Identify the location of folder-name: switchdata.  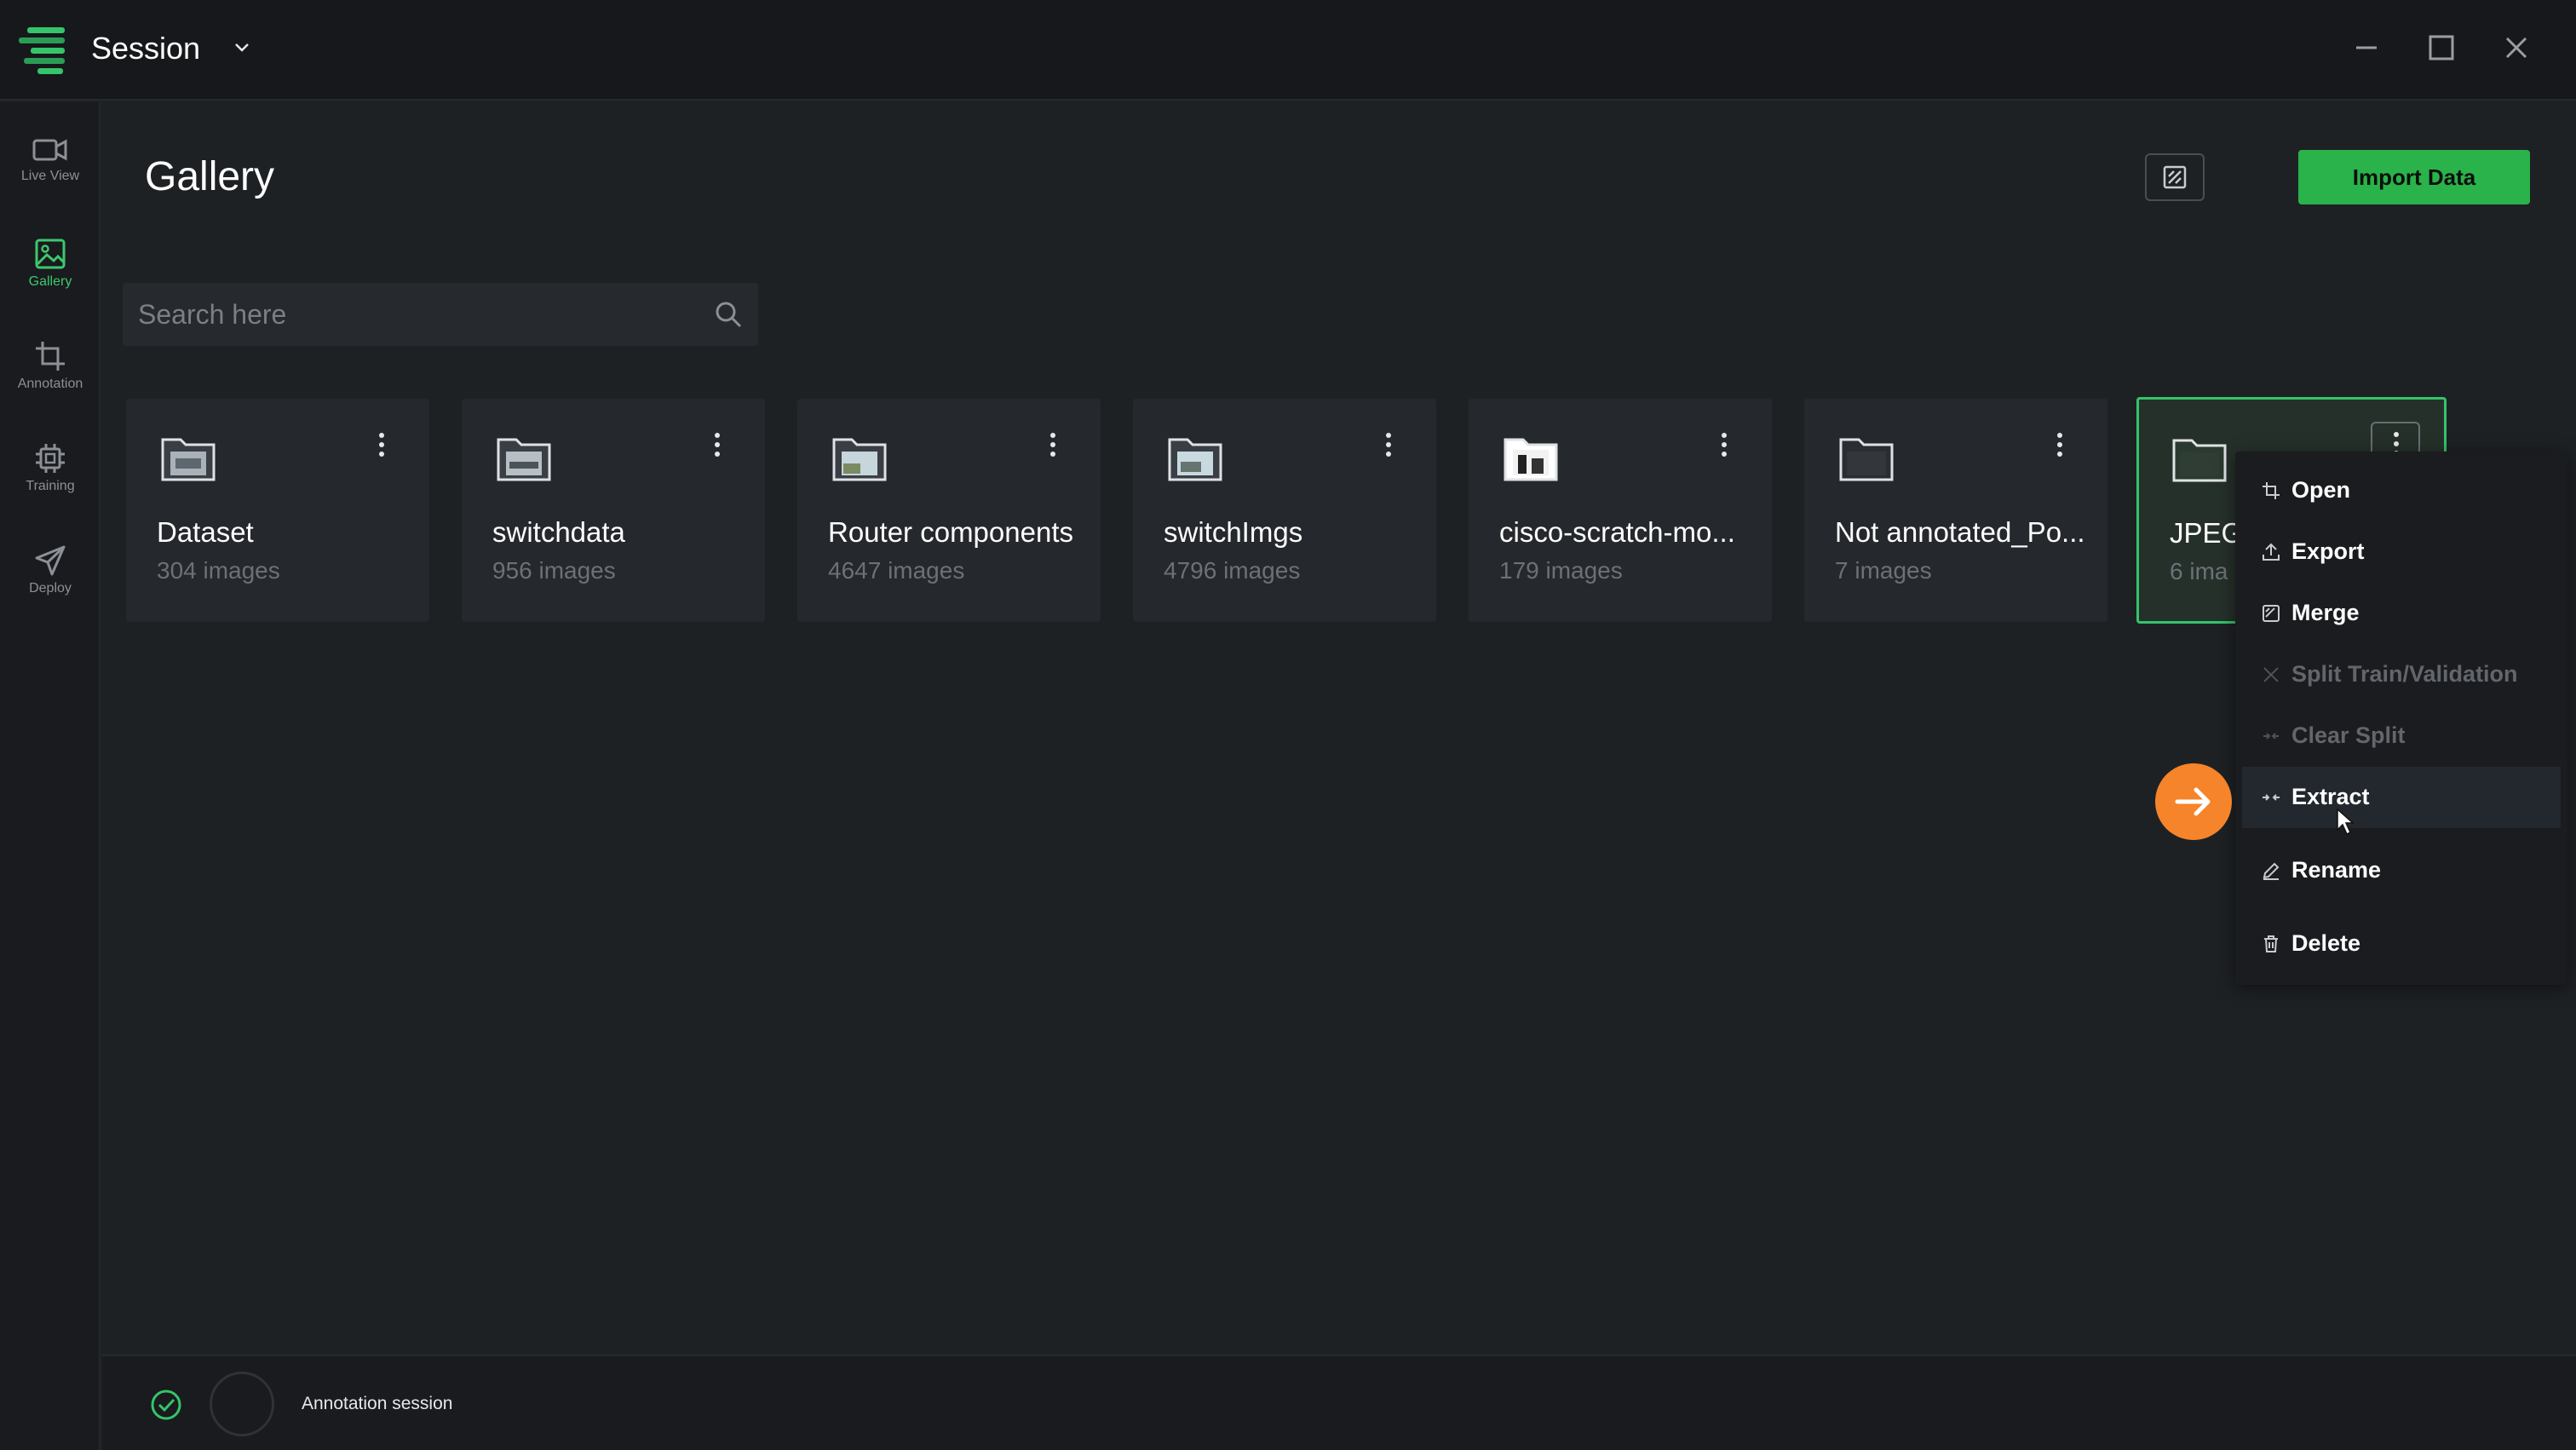
(558, 532).